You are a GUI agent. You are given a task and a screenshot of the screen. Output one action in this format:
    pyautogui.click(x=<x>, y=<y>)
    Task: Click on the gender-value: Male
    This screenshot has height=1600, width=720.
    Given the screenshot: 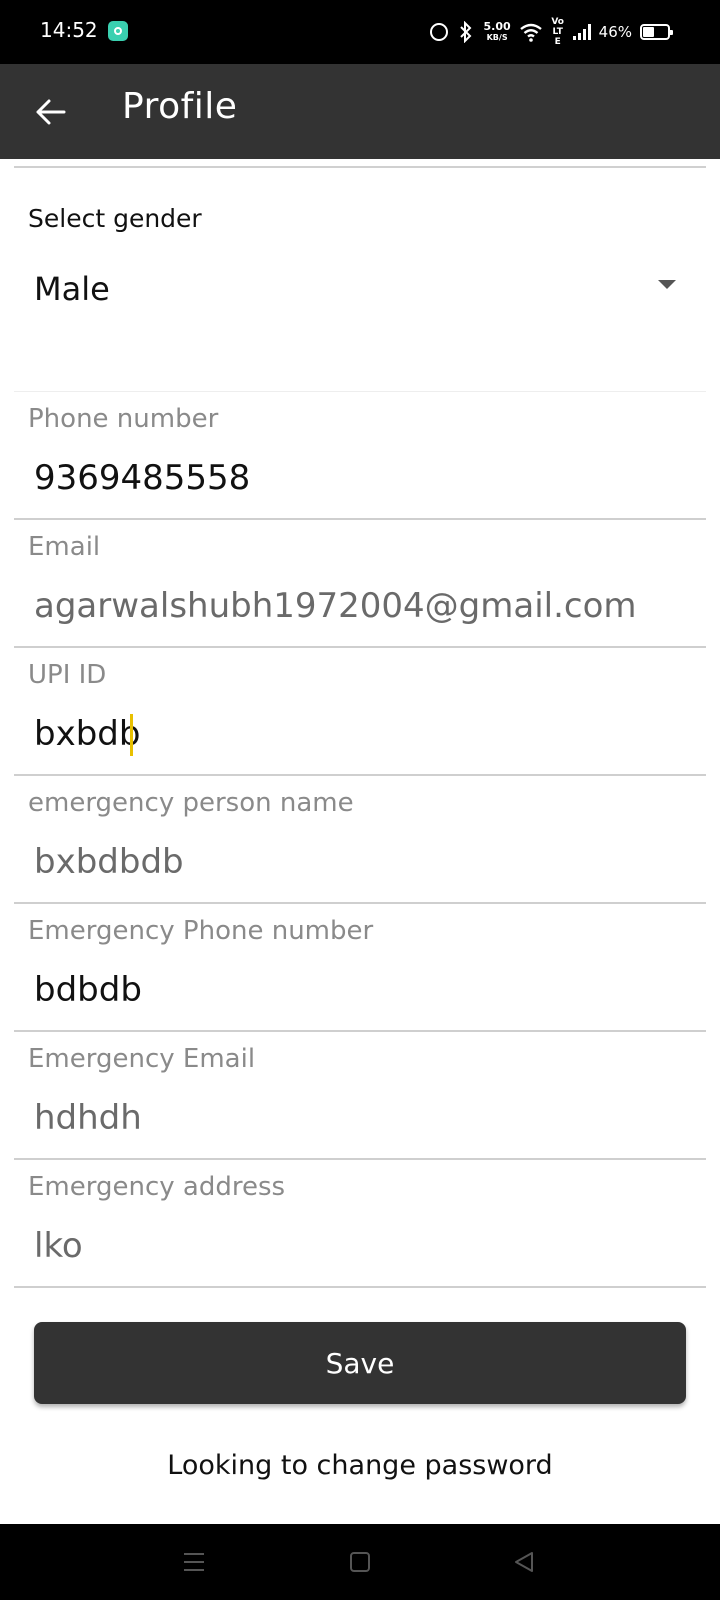 What is the action you would take?
    pyautogui.click(x=72, y=289)
    